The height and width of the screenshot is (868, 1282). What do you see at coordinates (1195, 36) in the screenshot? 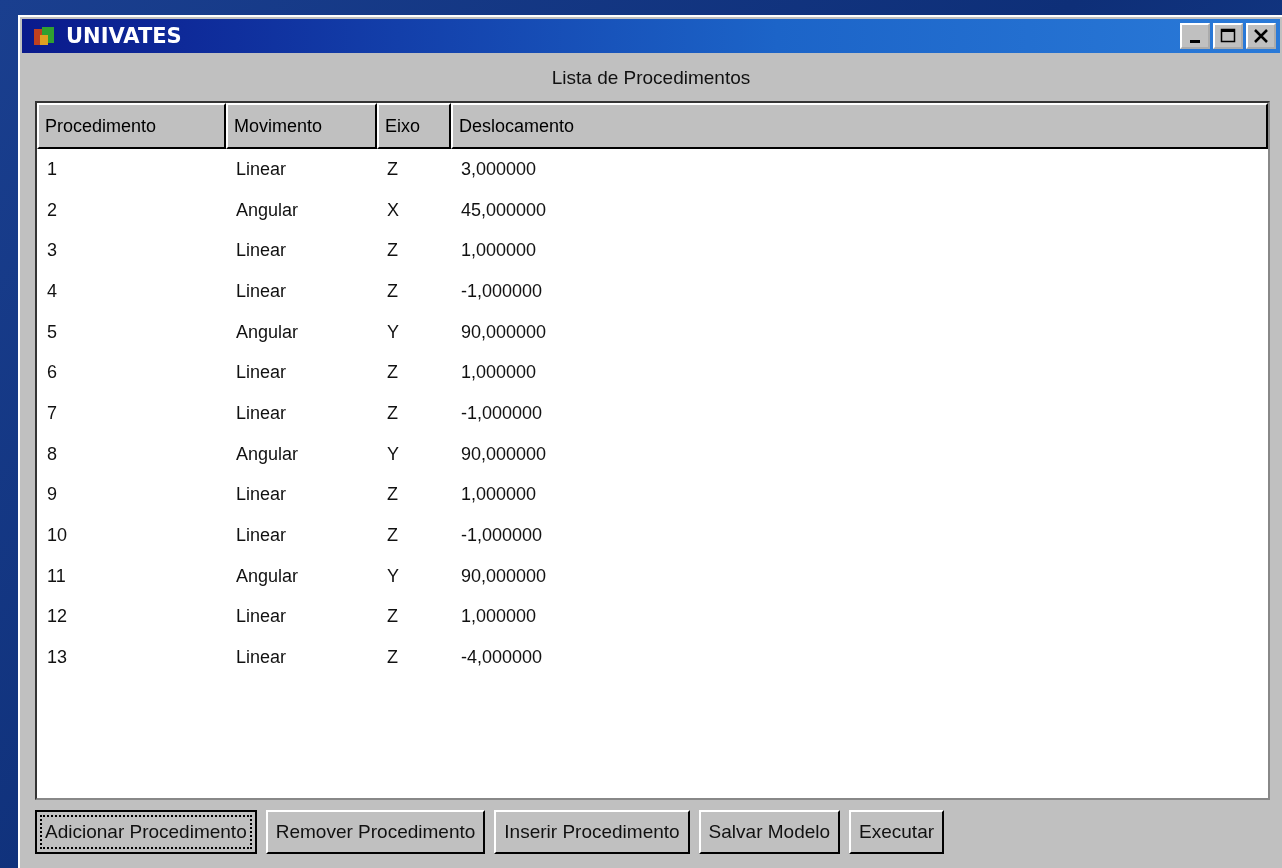
I see `minimize-button` at bounding box center [1195, 36].